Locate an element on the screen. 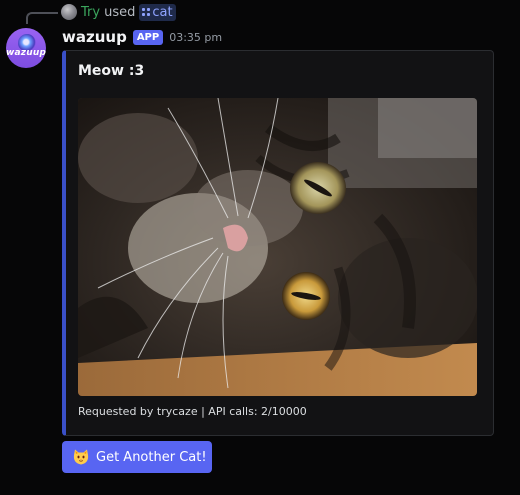 The width and height of the screenshot is (520, 495). reply-avatar is located at coordinates (69, 12).